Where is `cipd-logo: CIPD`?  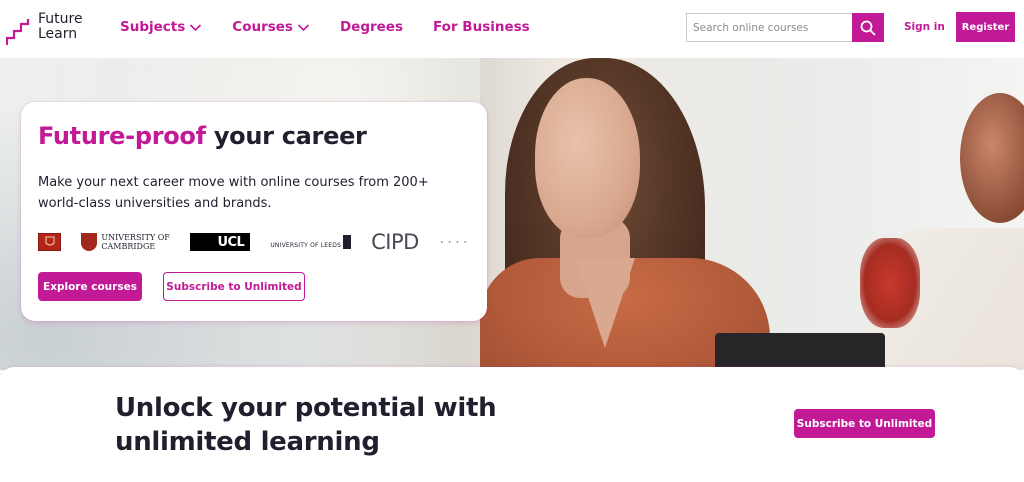
cipd-logo: CIPD is located at coordinates (395, 242).